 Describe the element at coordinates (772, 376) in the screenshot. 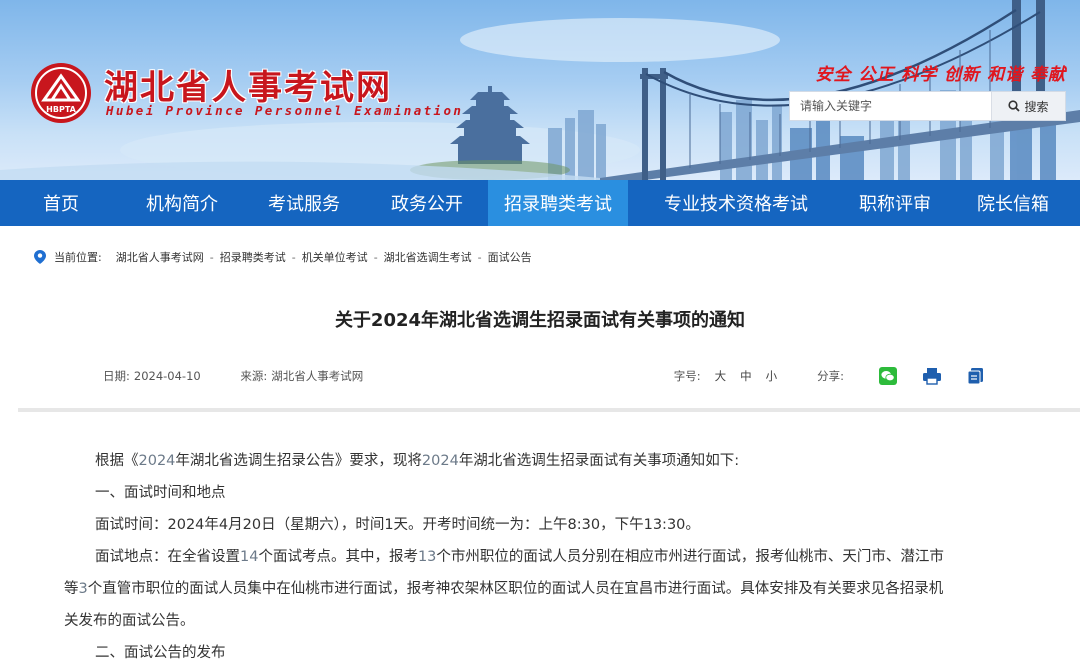

I see `font-size-small: 小` at that location.